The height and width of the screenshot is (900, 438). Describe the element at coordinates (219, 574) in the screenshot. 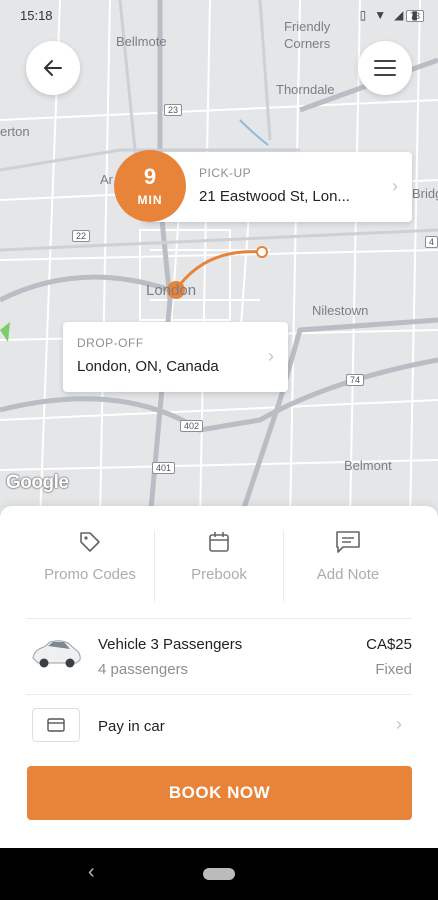

I see `prebook-label: Prebook` at that location.